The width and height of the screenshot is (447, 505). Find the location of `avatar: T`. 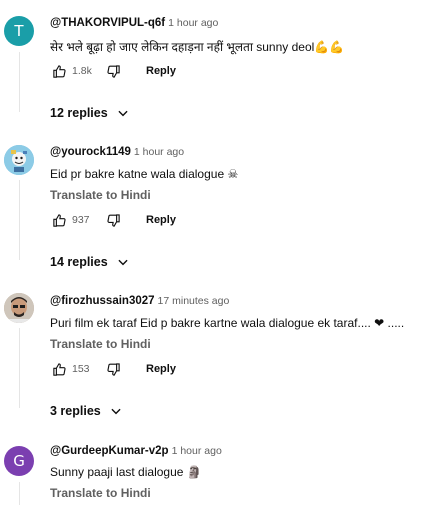

avatar: T is located at coordinates (19, 31).